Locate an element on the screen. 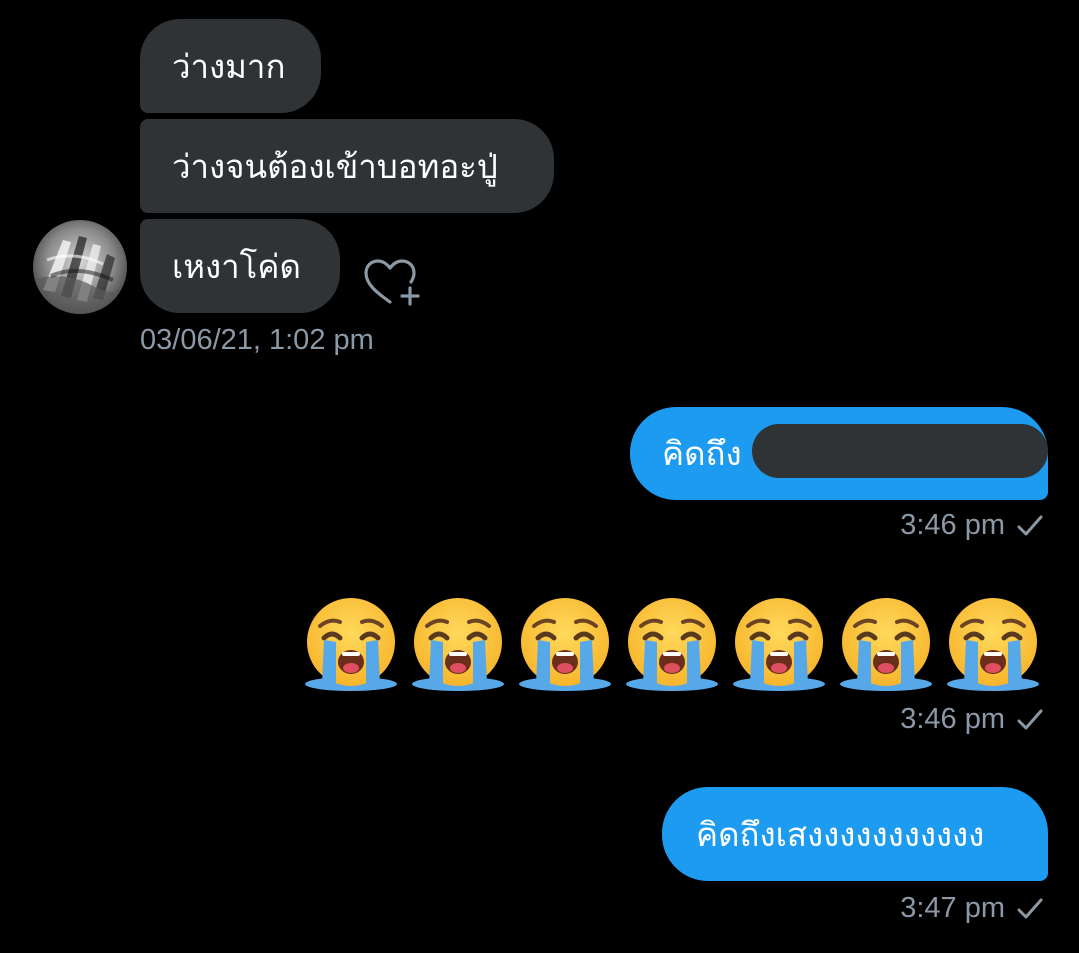 Image resolution: width=1079 pixels, height=953 pixels. message-time: 3:47 pm is located at coordinates (952, 908).